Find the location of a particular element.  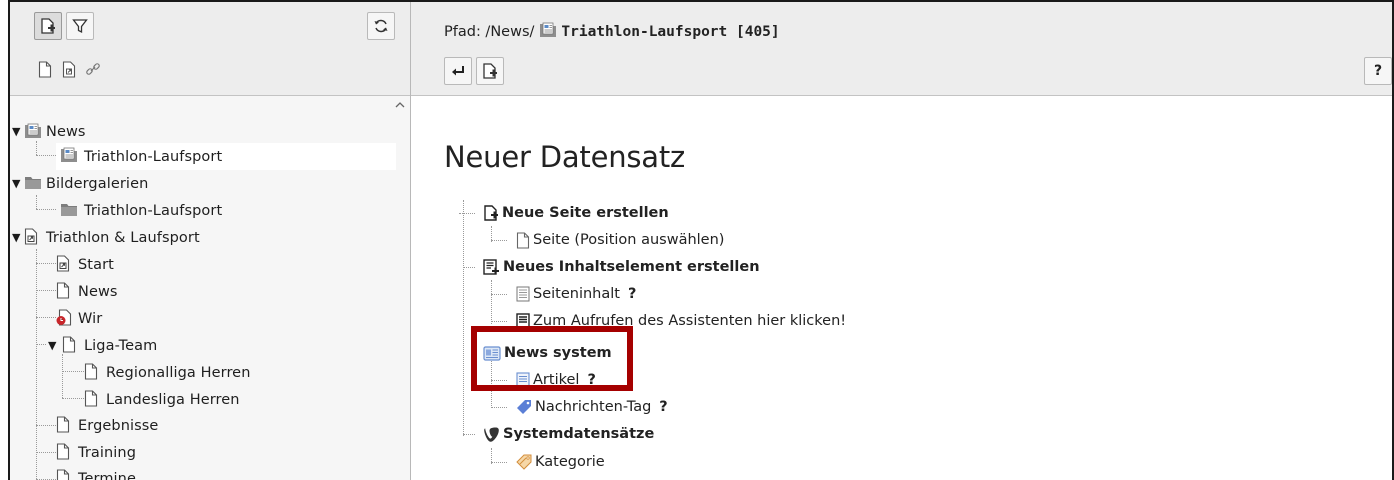

tree-item-triathlon-laufsport-news: Triathlon-Laufsport is located at coordinates (226, 156).